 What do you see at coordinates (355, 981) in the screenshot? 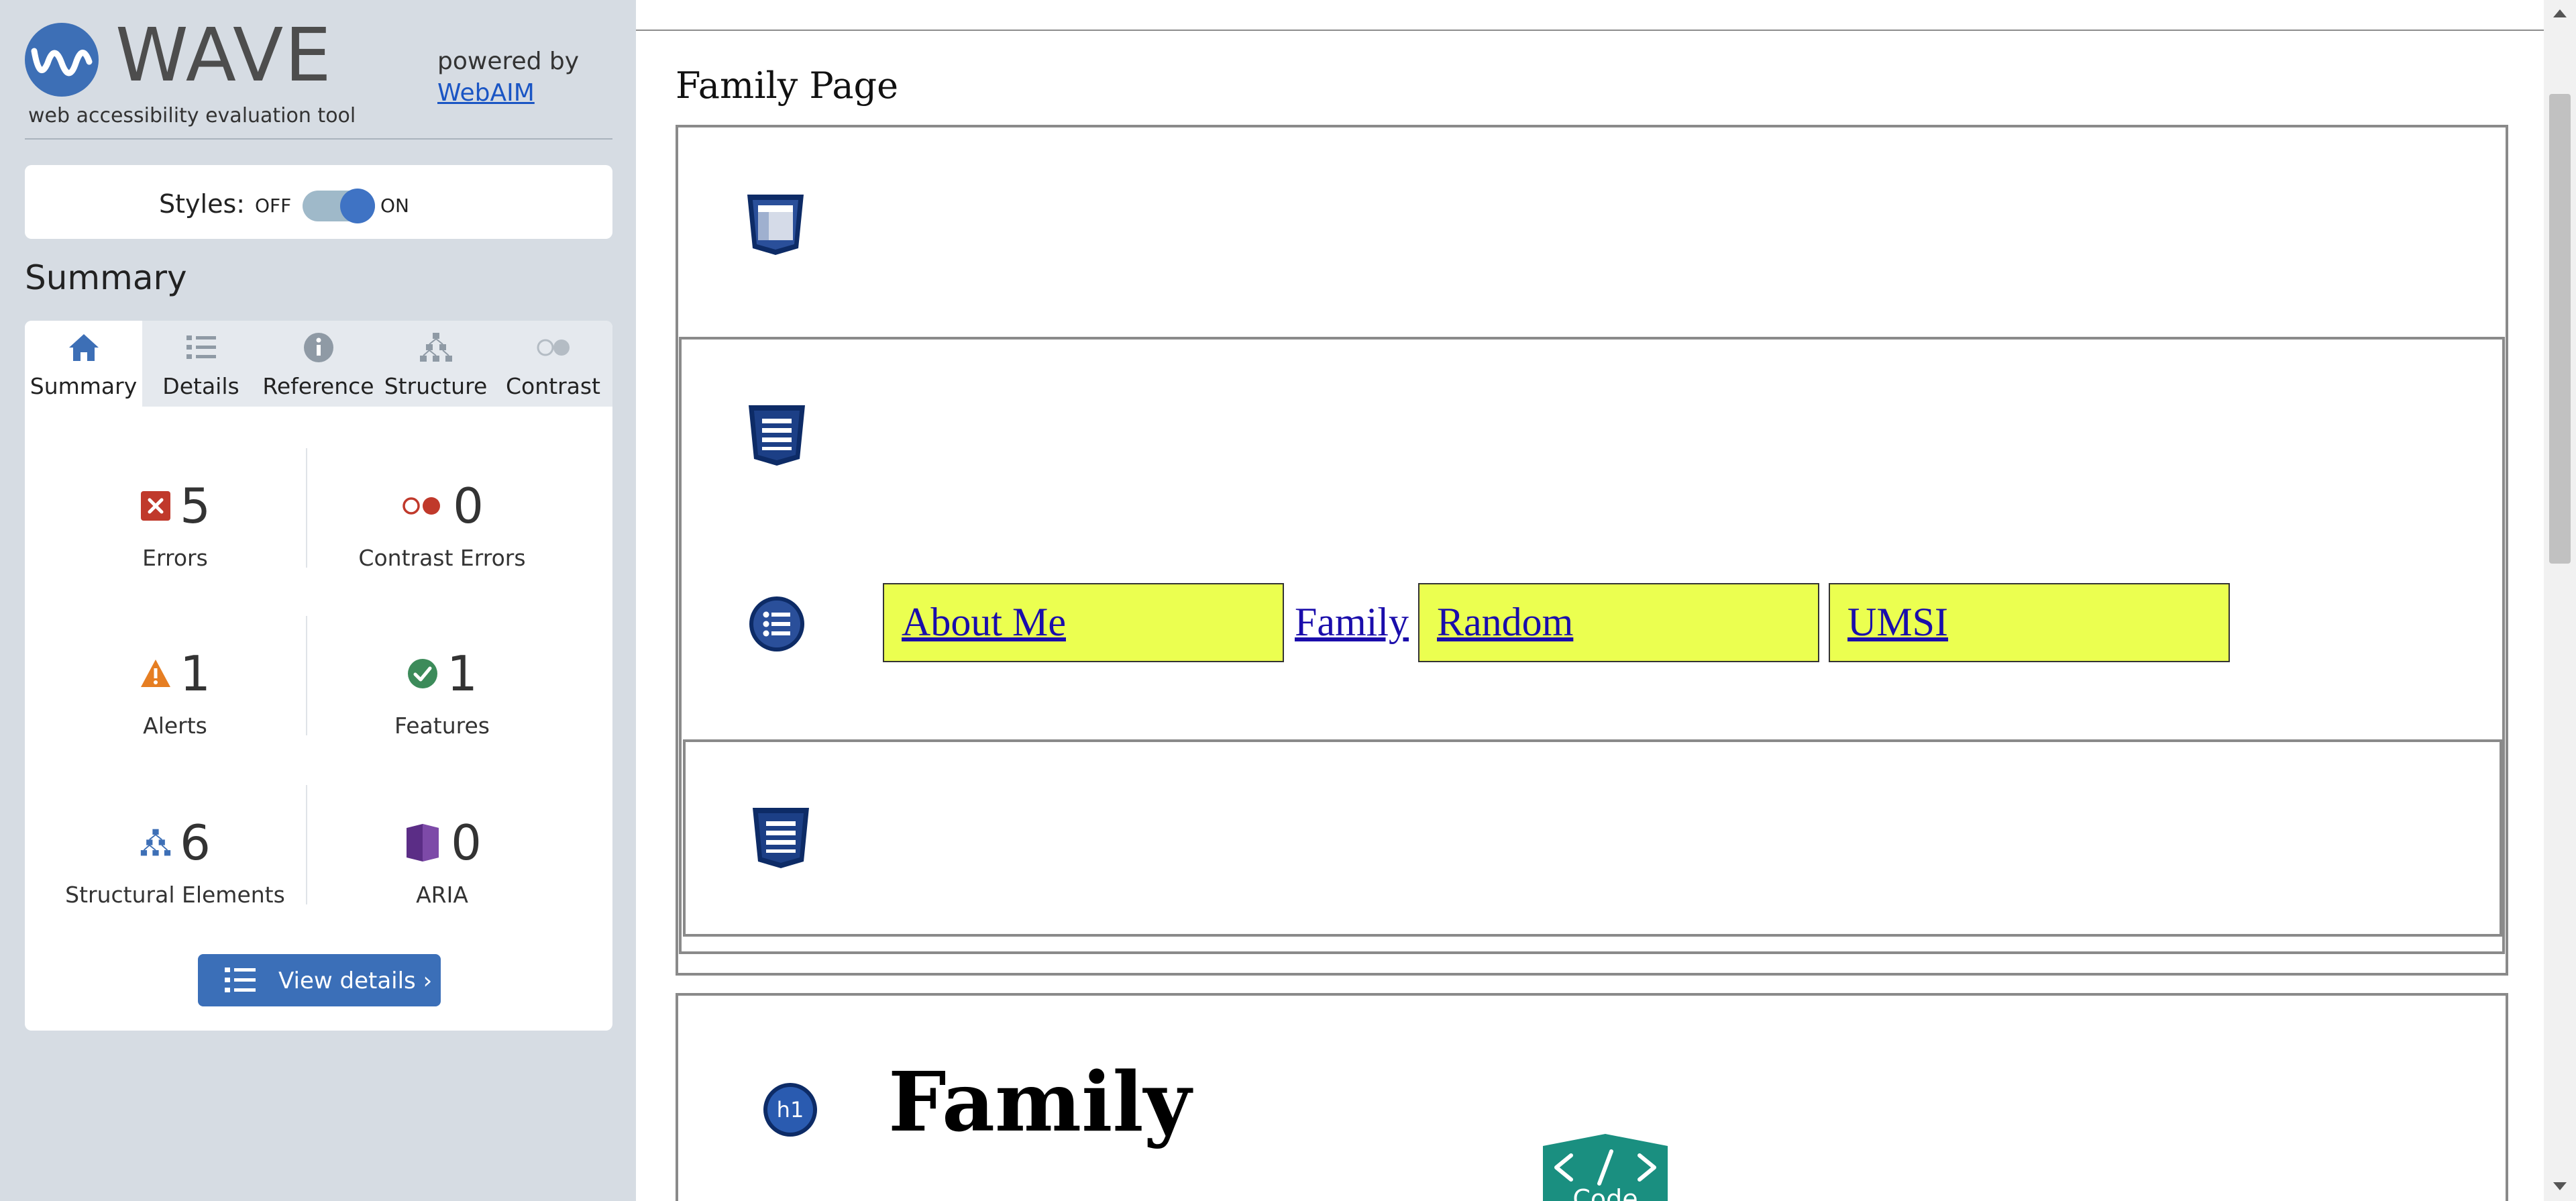
I see `view-details-label: View details ›` at bounding box center [355, 981].